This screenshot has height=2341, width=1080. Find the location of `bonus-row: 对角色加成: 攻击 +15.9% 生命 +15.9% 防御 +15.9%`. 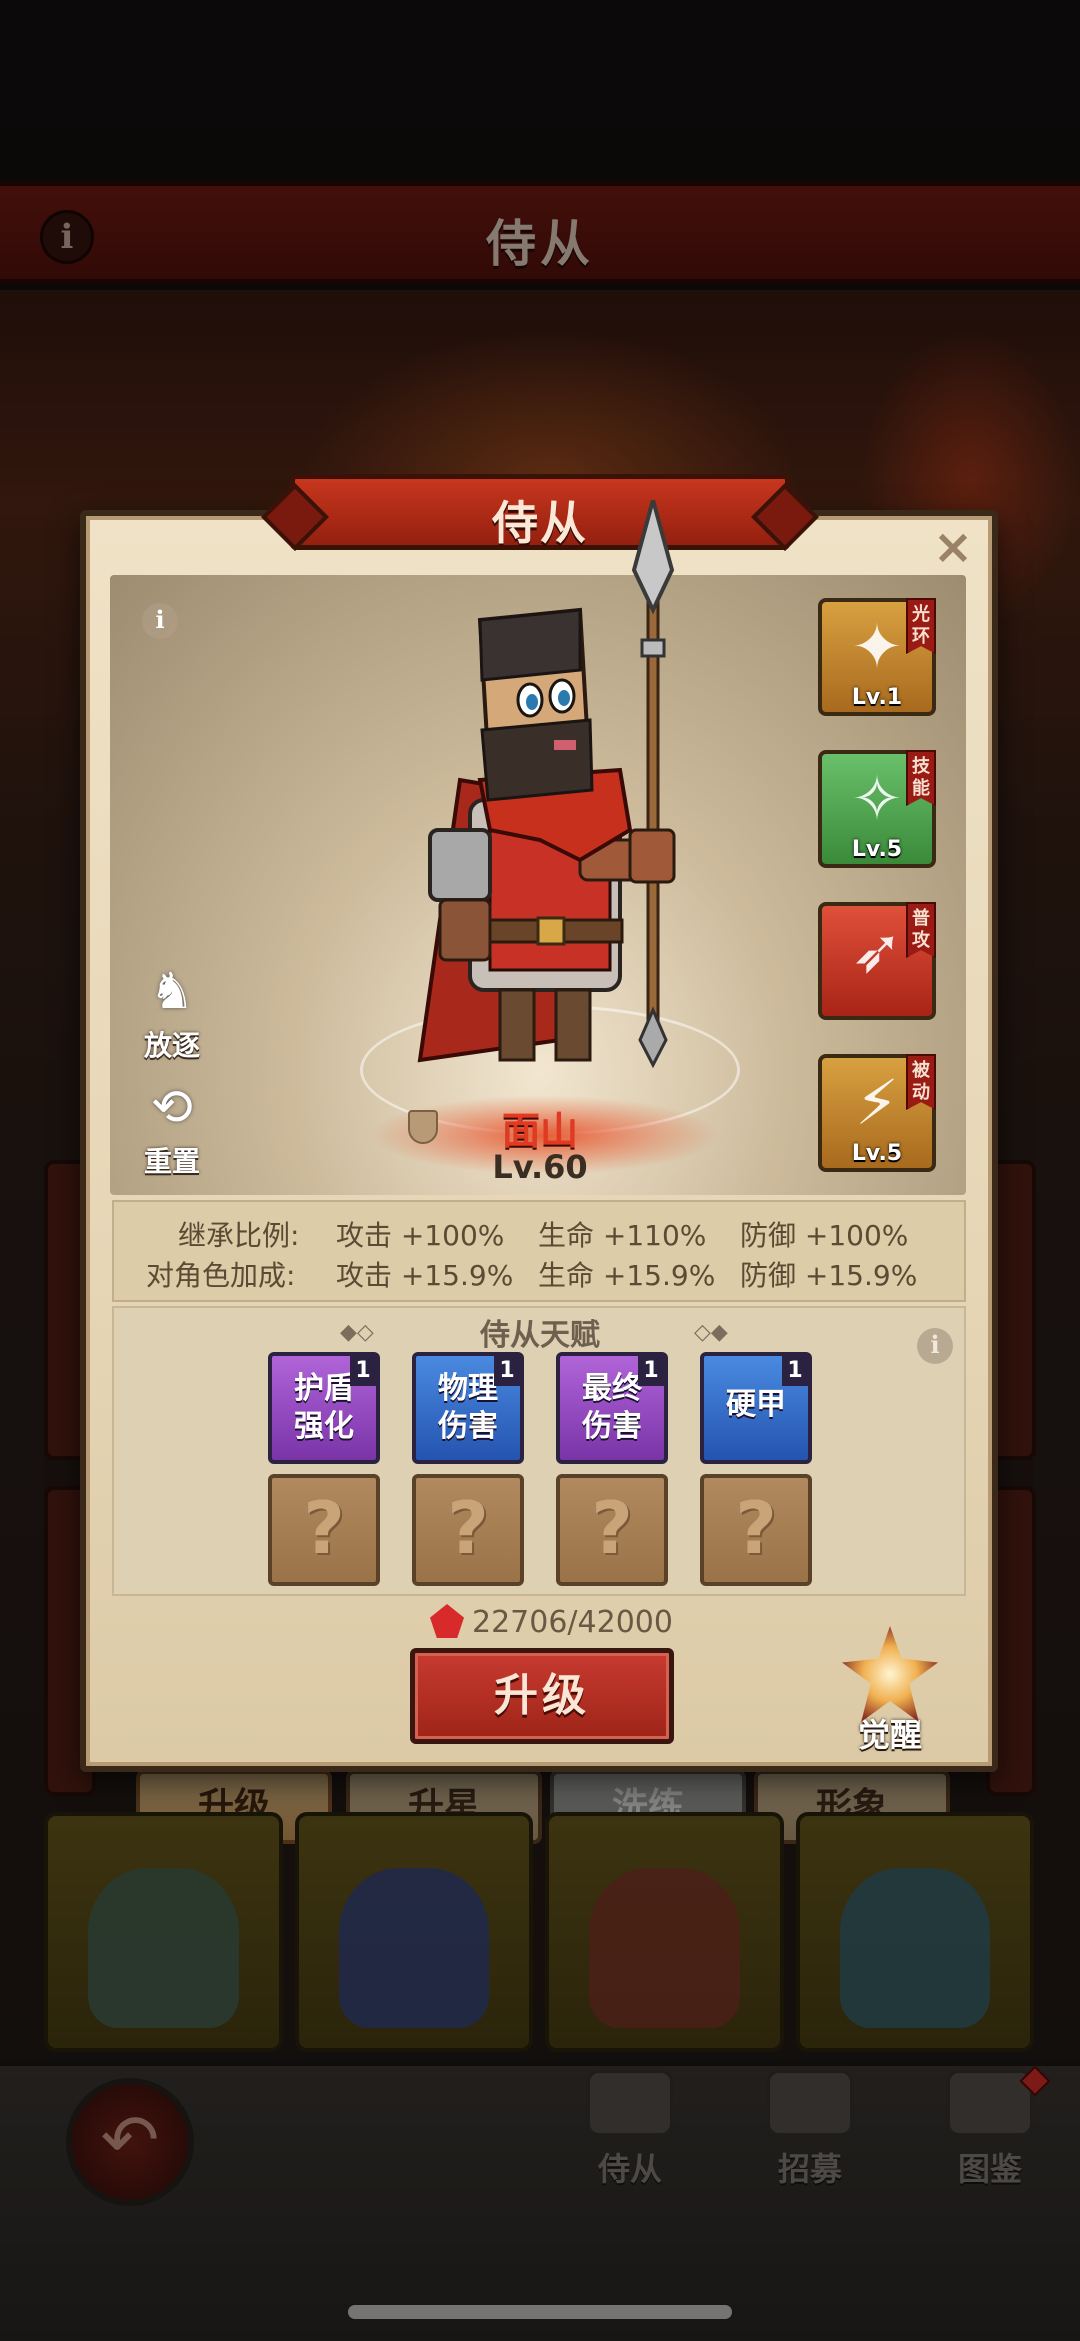

bonus-row: 对角色加成: 攻击 +15.9% 生命 +15.9% 防御 +15.9% is located at coordinates (541, 1274).